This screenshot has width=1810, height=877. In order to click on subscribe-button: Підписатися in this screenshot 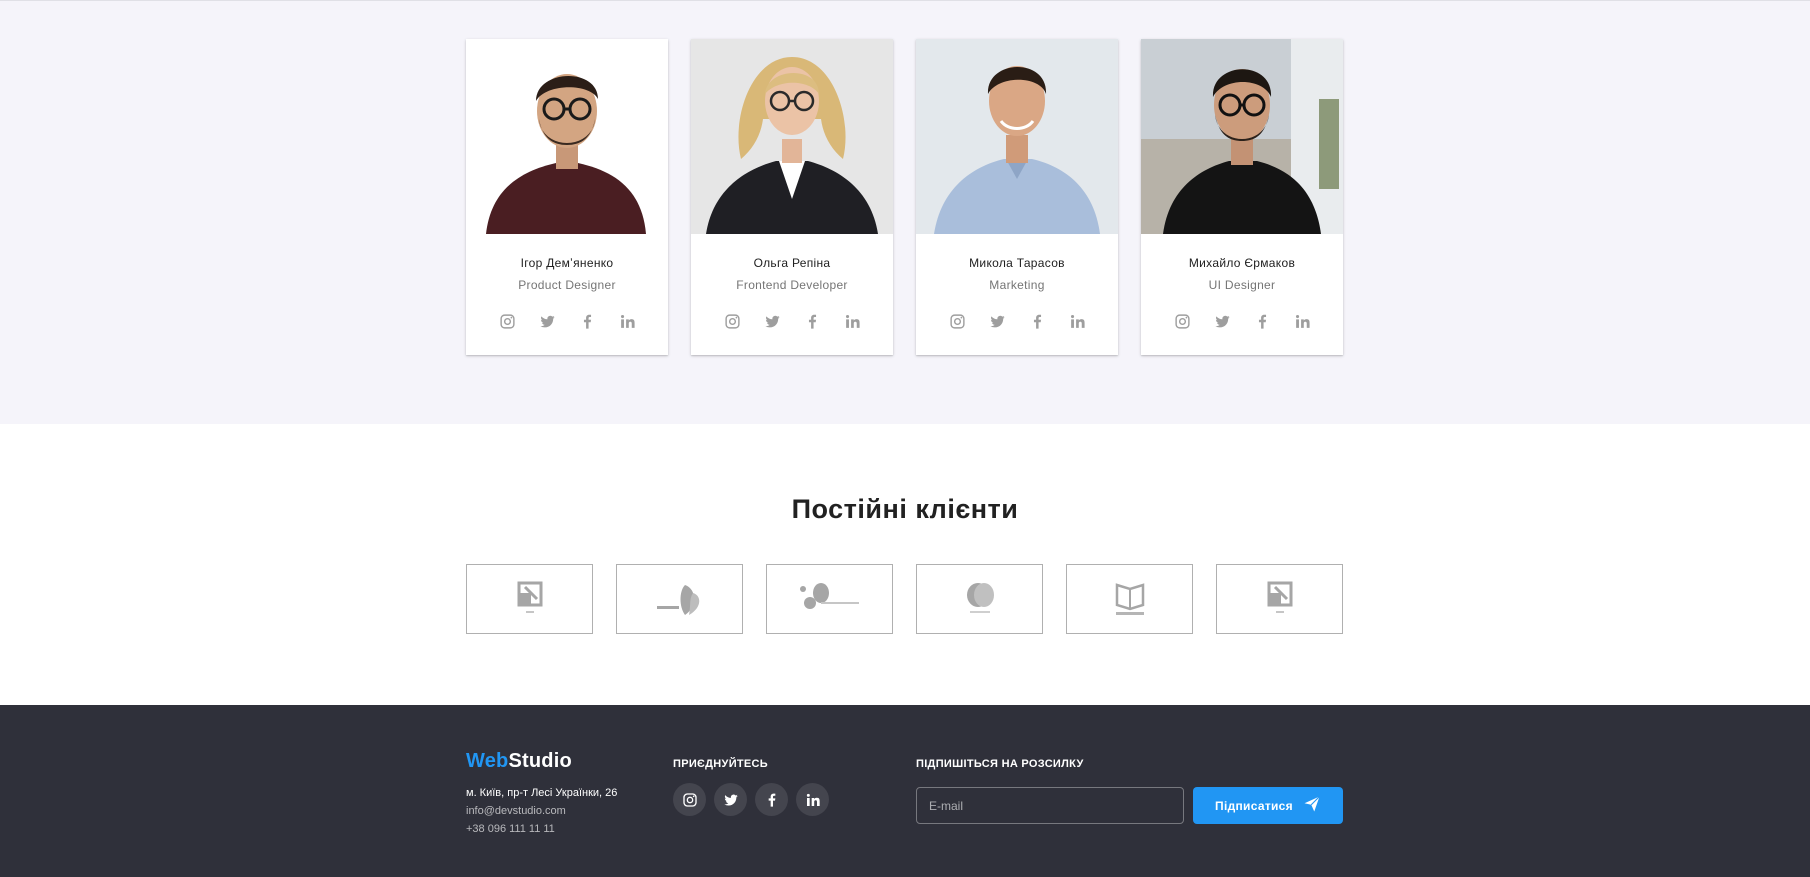, I will do `click(1268, 805)`.